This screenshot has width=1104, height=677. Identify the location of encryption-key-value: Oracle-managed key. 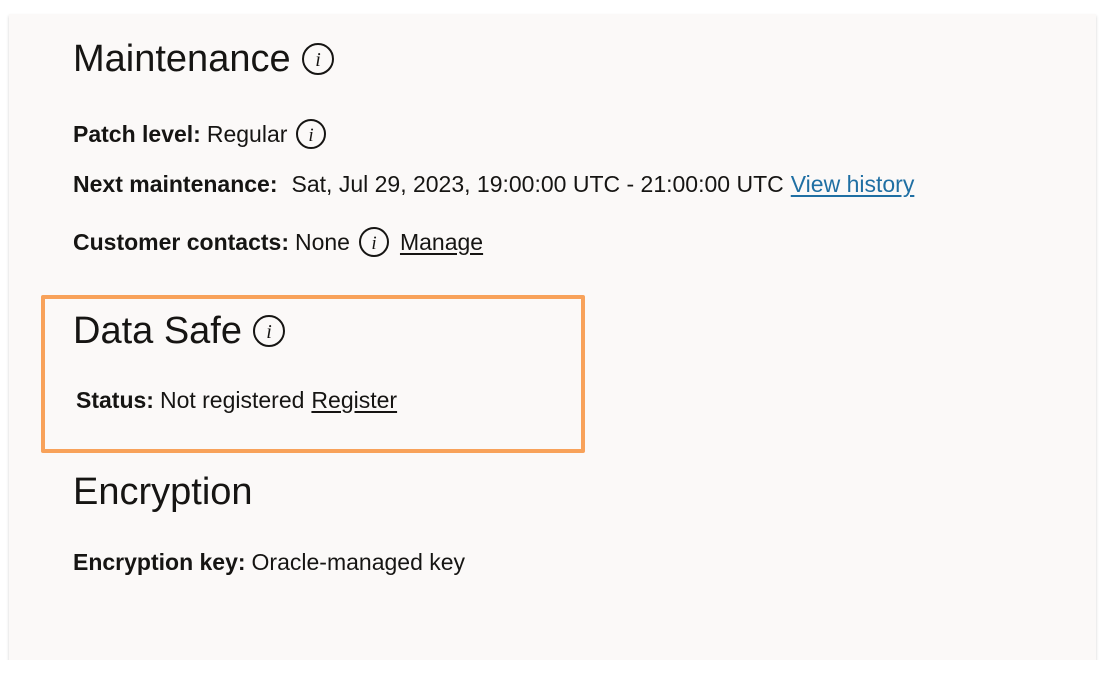
(358, 562).